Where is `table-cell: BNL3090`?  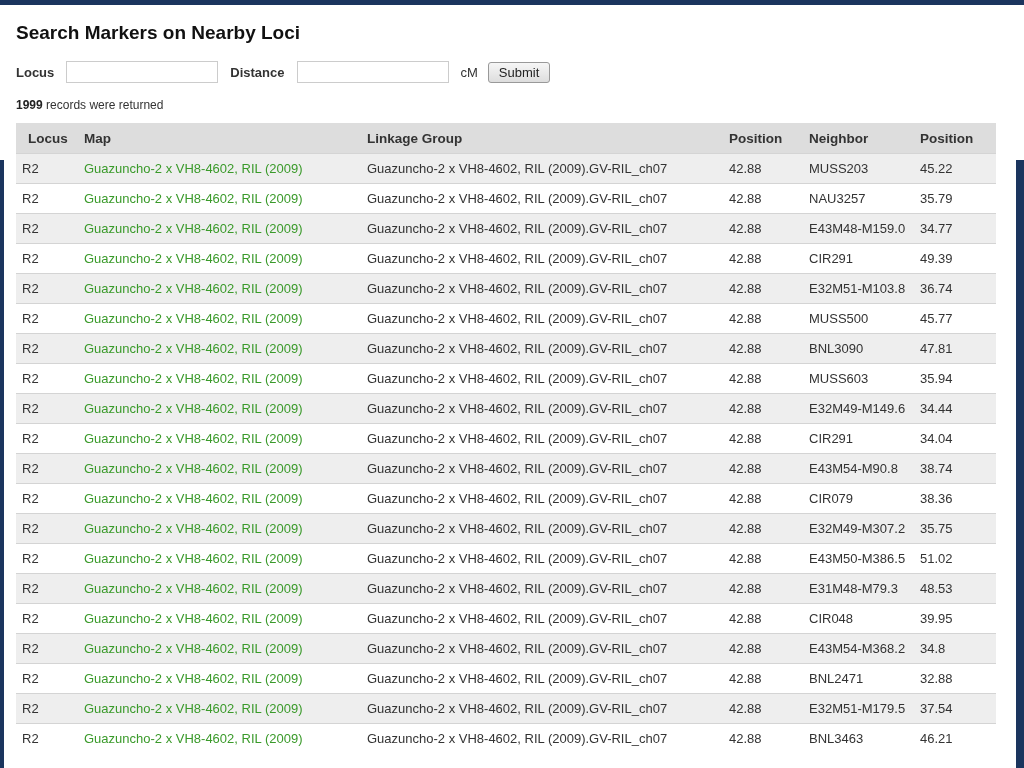 table-cell: BNL3090 is located at coordinates (858, 348).